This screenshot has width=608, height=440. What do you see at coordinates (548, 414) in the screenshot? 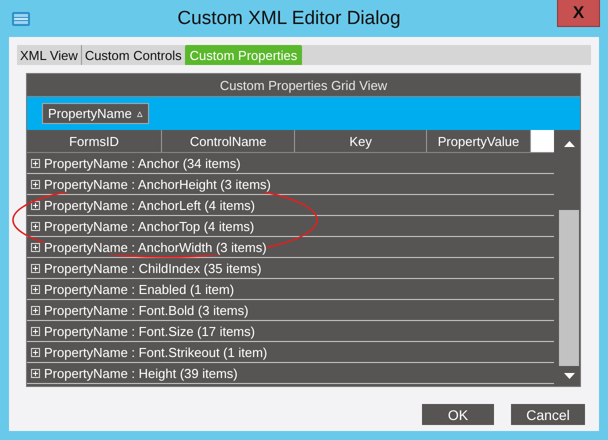
I see `cancel-button: Cancel` at bounding box center [548, 414].